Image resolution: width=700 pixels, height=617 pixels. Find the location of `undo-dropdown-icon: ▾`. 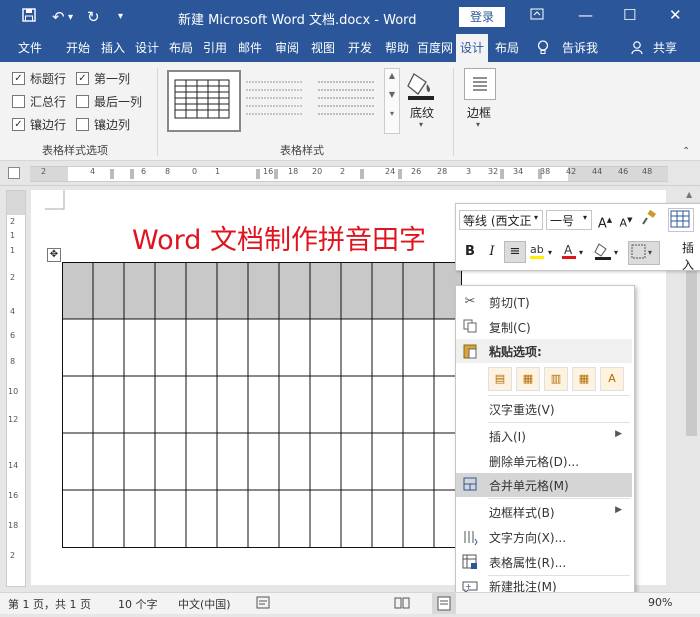

undo-dropdown-icon: ▾ is located at coordinates (70, 17).